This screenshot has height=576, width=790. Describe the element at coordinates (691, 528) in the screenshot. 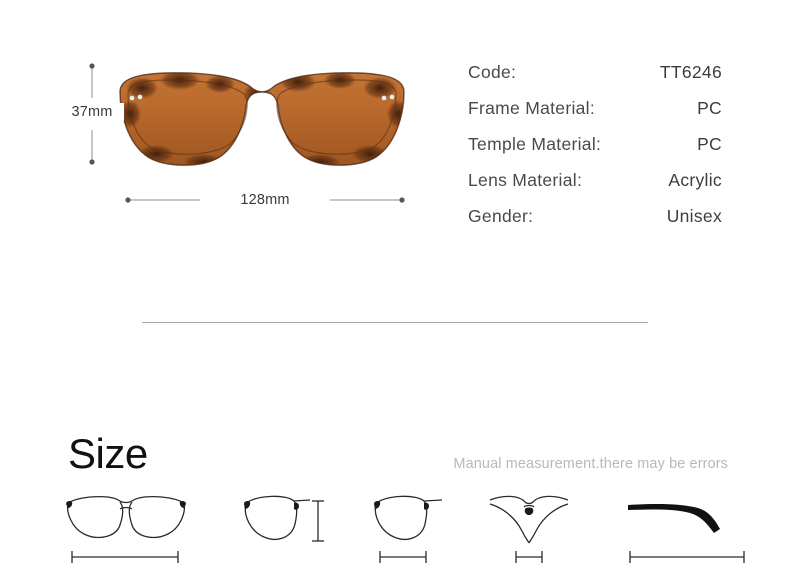

I see `temple-length-icon` at that location.